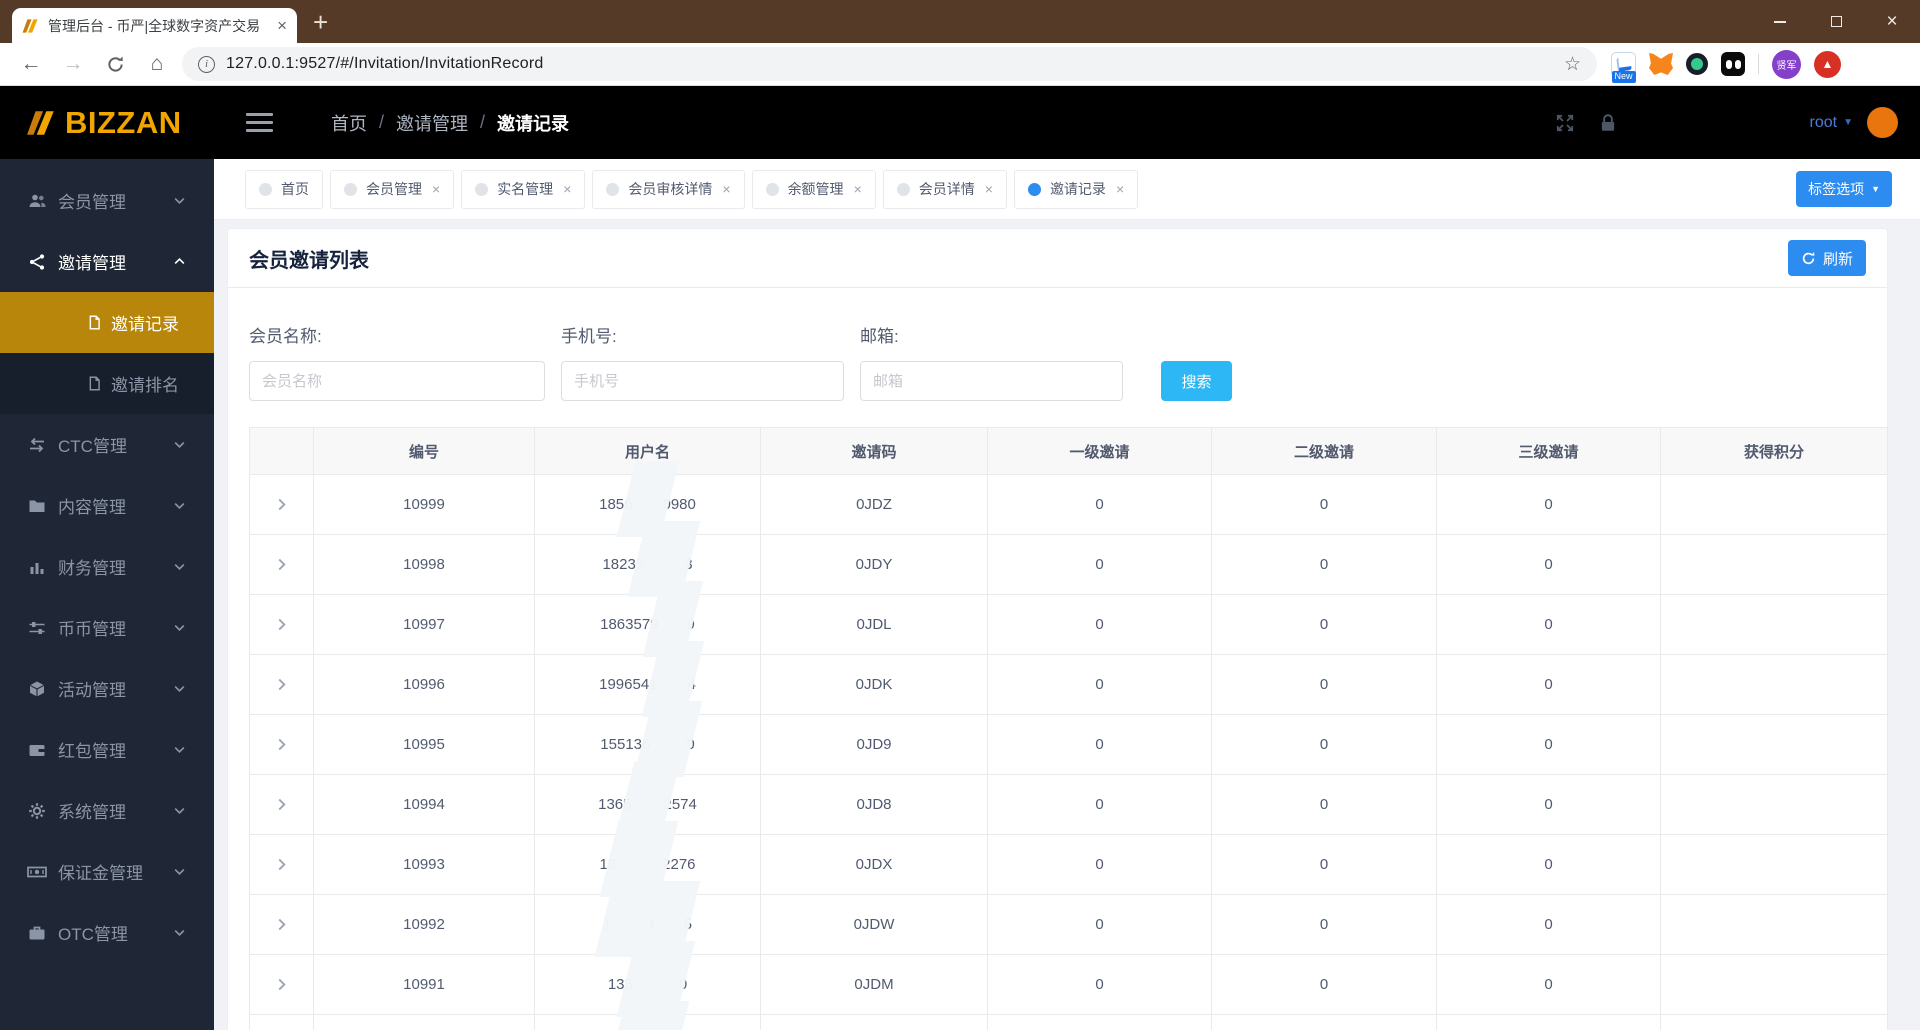 Image resolution: width=1920 pixels, height=1030 pixels. I want to click on view-tab-邀请记录: 邀请记录 ×, so click(1076, 189).